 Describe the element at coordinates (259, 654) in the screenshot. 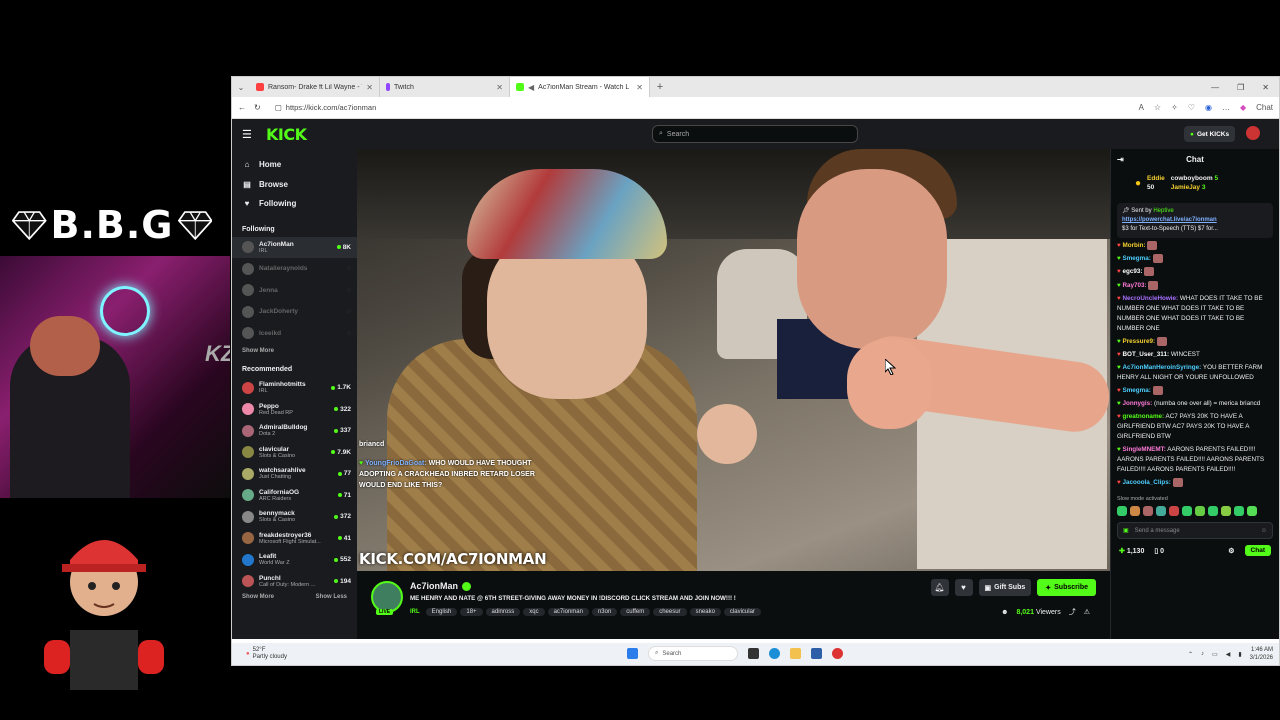

I see `weather-widget: ● 52°F Partly cloudy` at that location.